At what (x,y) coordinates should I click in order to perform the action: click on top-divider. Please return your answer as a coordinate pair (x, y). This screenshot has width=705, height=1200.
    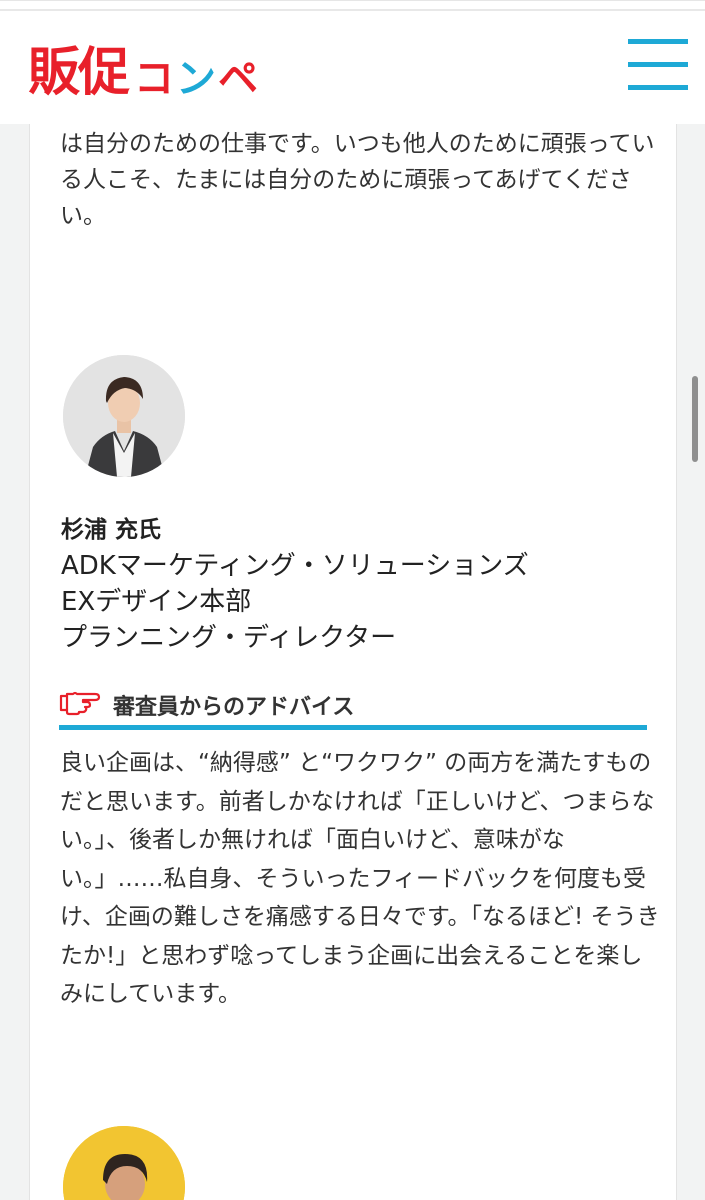
    Looking at the image, I should click on (352, 10).